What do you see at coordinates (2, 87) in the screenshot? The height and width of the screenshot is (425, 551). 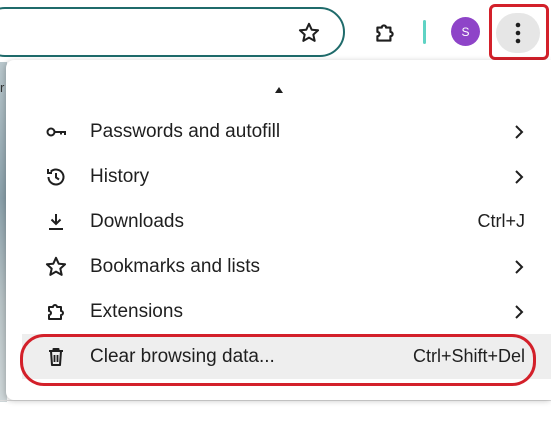 I see `page-text-fragment: r` at bounding box center [2, 87].